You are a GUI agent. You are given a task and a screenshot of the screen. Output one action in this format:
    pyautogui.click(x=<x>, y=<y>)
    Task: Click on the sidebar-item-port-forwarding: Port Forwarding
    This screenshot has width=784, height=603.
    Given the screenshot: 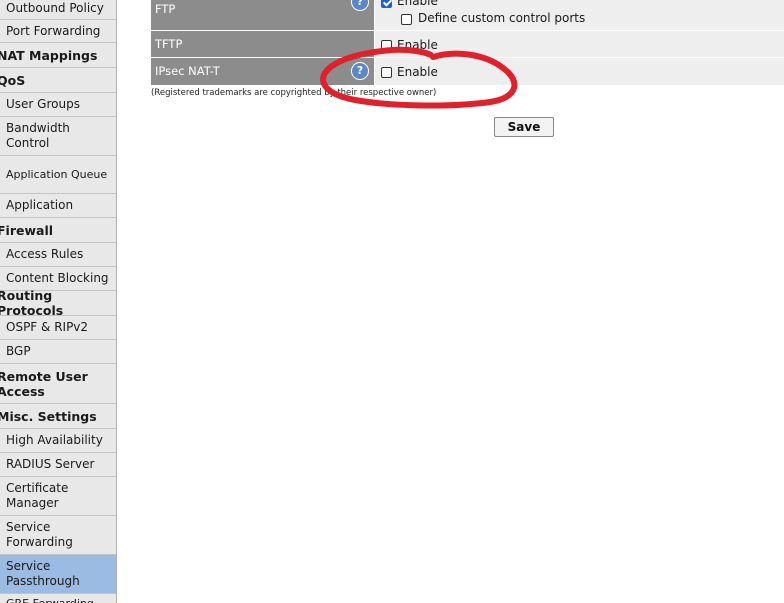 What is the action you would take?
    pyautogui.click(x=58, y=31)
    